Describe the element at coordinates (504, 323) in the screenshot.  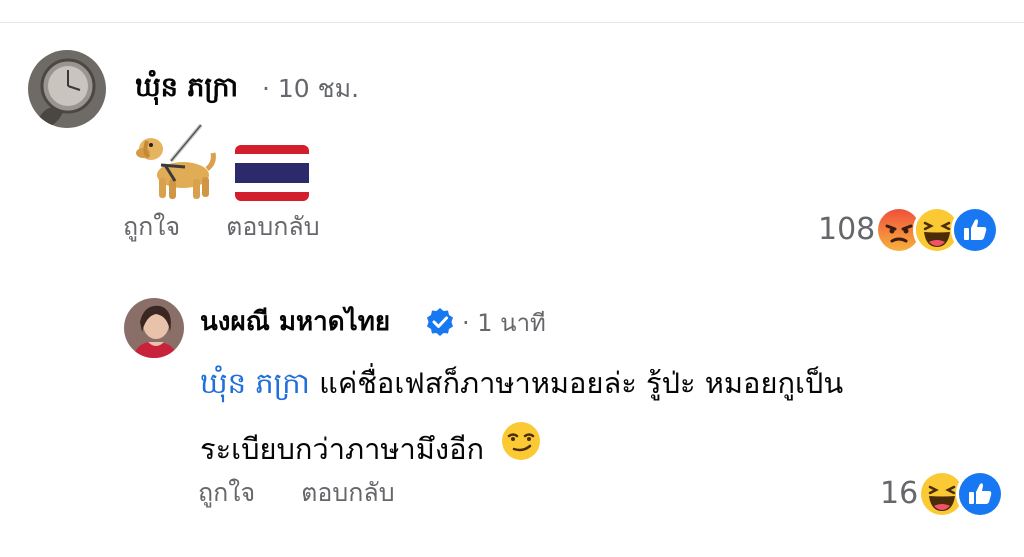
I see `reply-timestamp: · 1 นาที` at that location.